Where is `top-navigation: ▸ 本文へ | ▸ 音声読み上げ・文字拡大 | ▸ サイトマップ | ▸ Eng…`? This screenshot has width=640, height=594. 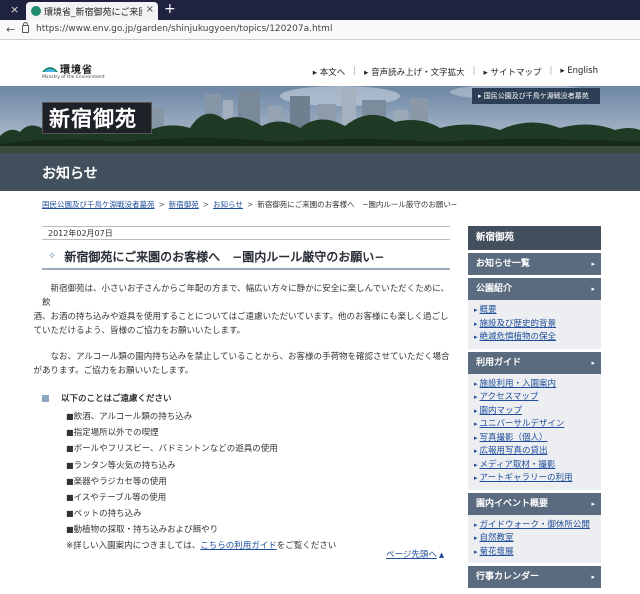
top-navigation: ▸ 本文へ | ▸ 音声読み上げ・文字拡大 | ▸ サイトマップ | ▸ Eng… is located at coordinates (455, 72).